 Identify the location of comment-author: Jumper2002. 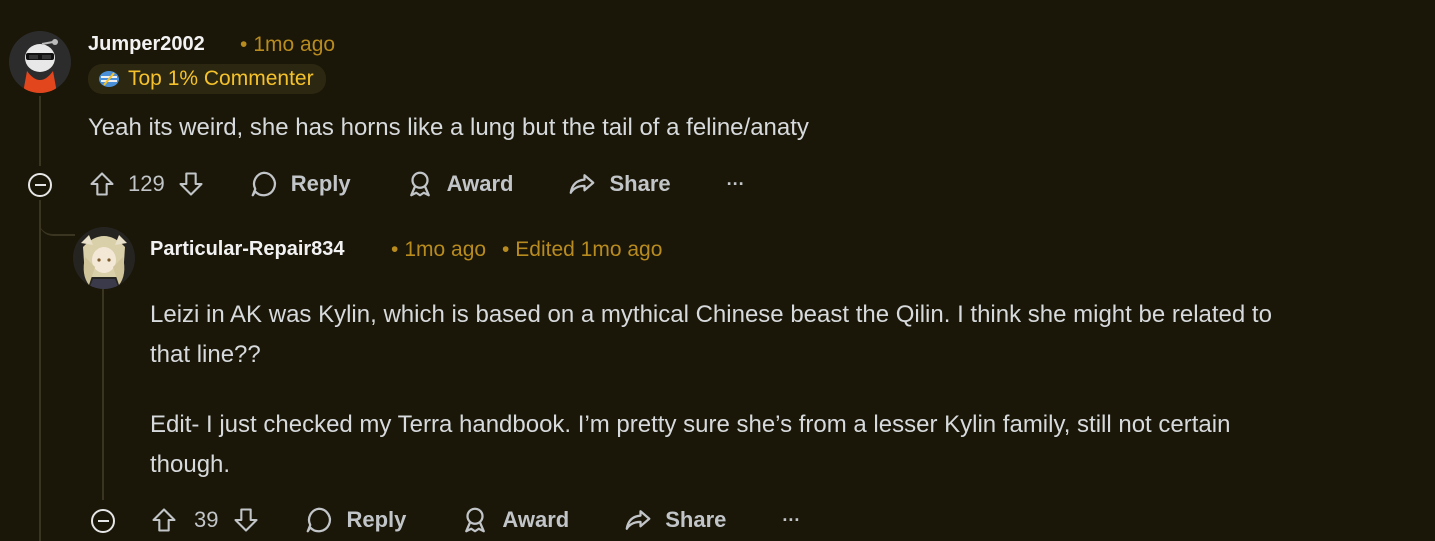
(146, 44).